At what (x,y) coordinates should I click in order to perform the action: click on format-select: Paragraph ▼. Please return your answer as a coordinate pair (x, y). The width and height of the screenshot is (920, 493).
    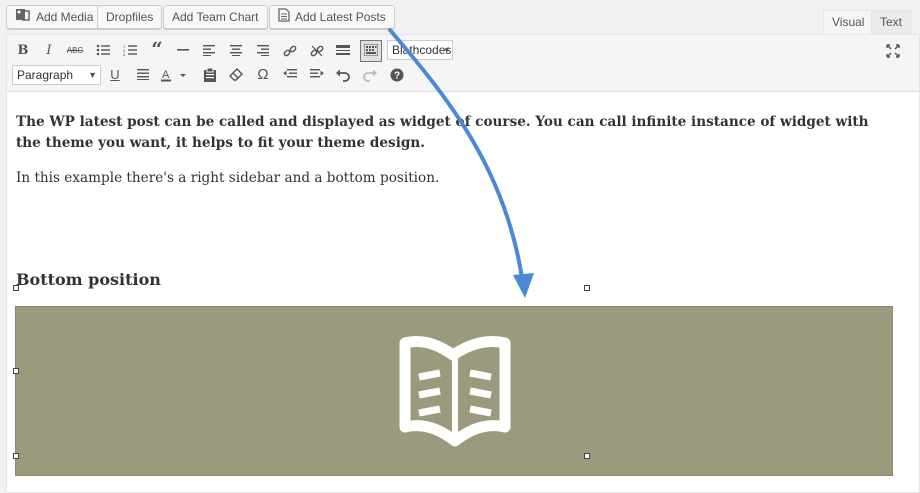
    Looking at the image, I should click on (56, 75).